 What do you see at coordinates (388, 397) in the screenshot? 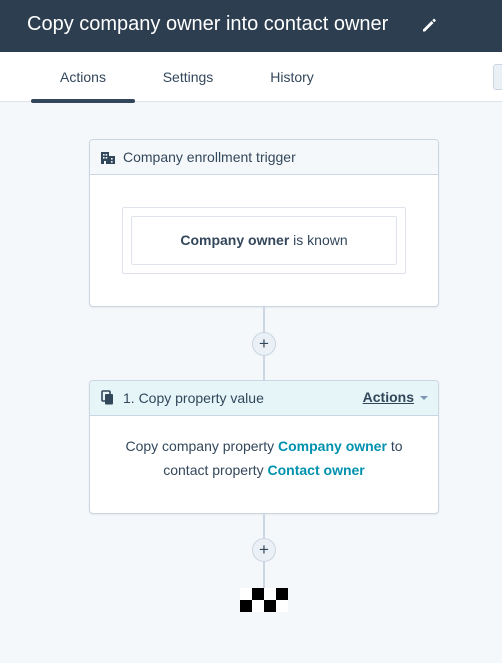
I see `actions-dropdown-label: Actions` at bounding box center [388, 397].